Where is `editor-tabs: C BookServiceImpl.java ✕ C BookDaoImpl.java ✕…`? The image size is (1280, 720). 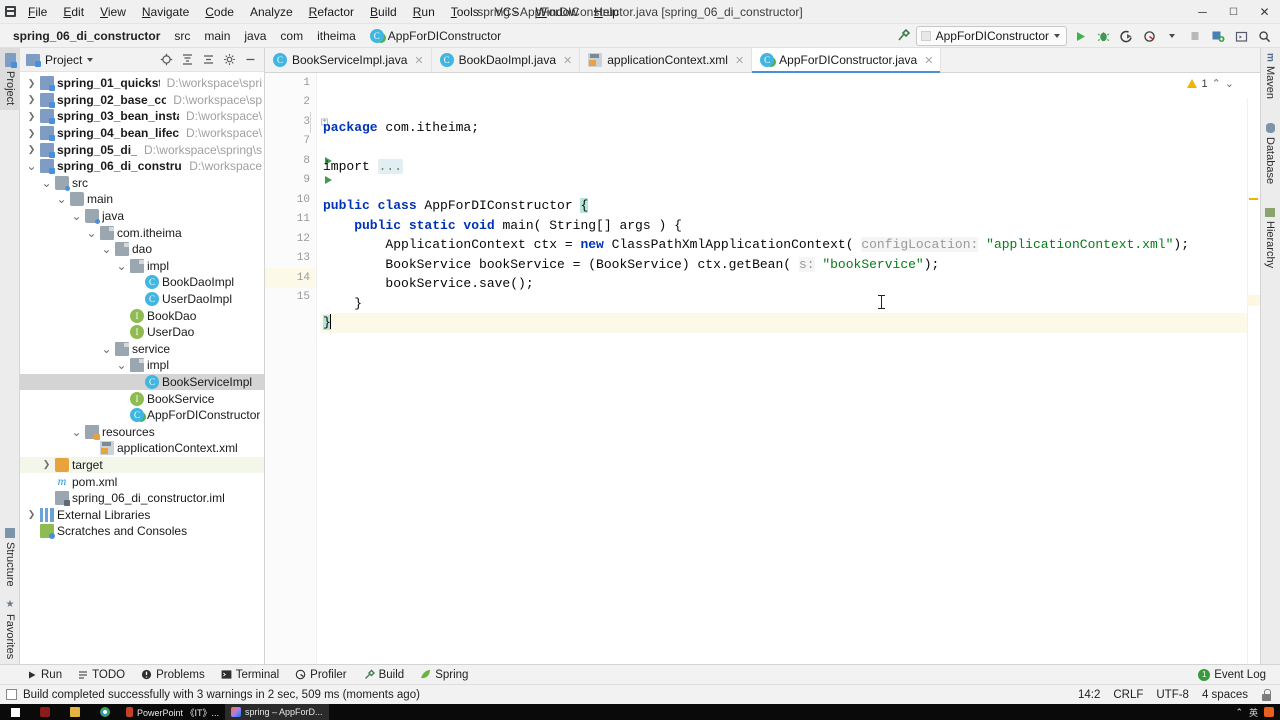 editor-tabs: C BookServiceImpl.java ✕ C BookDaoImpl.java ✕… is located at coordinates (762, 60).